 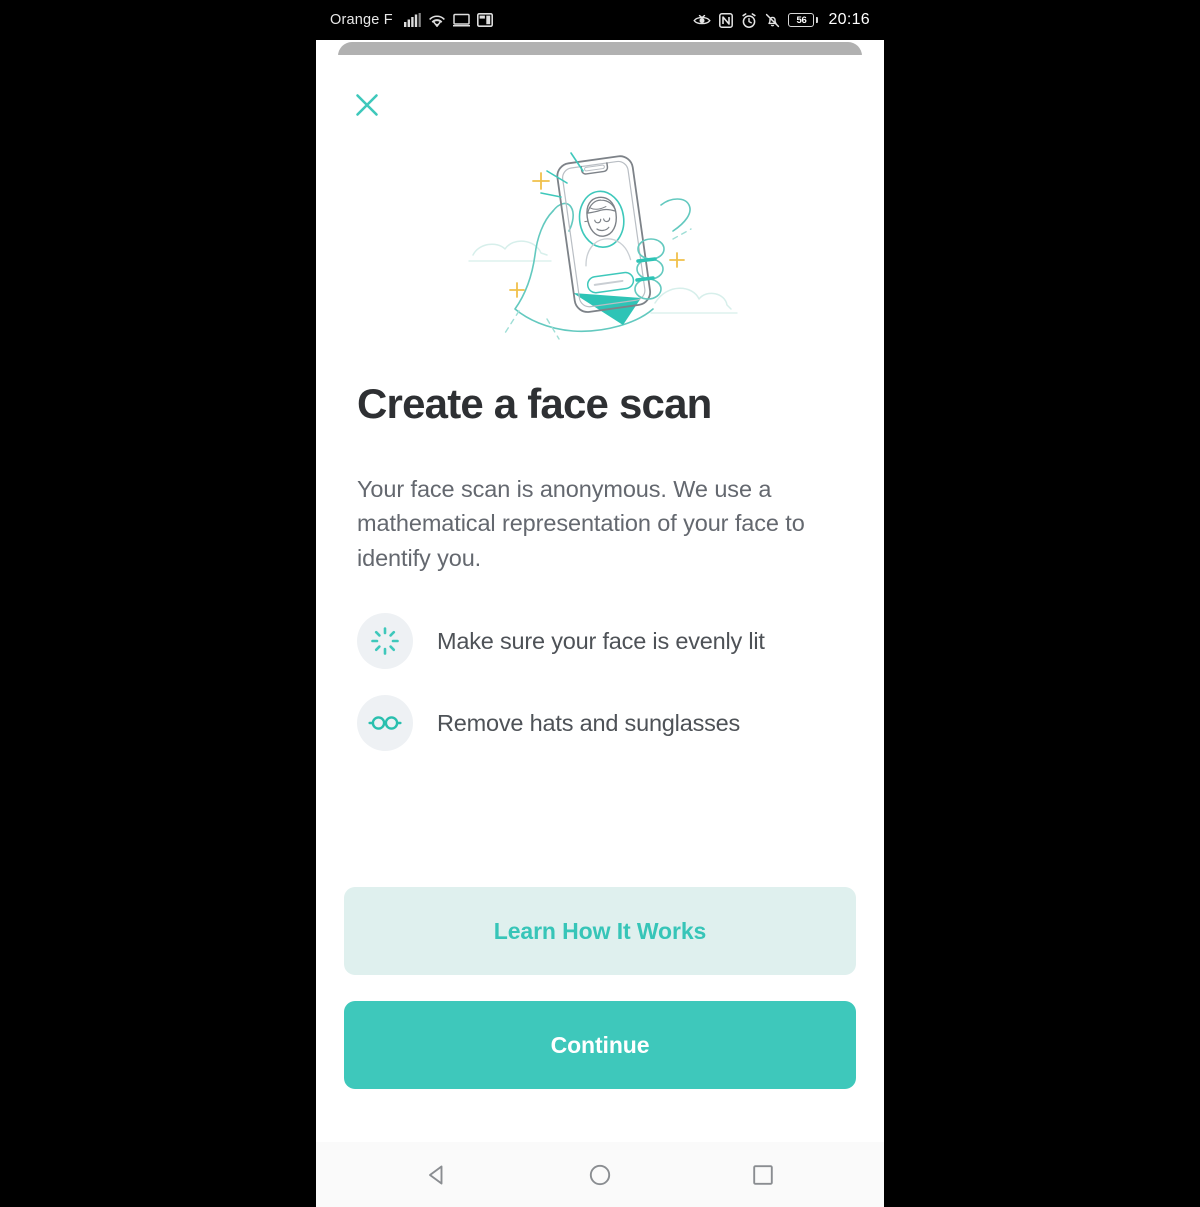 What do you see at coordinates (603, 245) in the screenshot?
I see `hand-holding-phone-face-scan-illustration` at bounding box center [603, 245].